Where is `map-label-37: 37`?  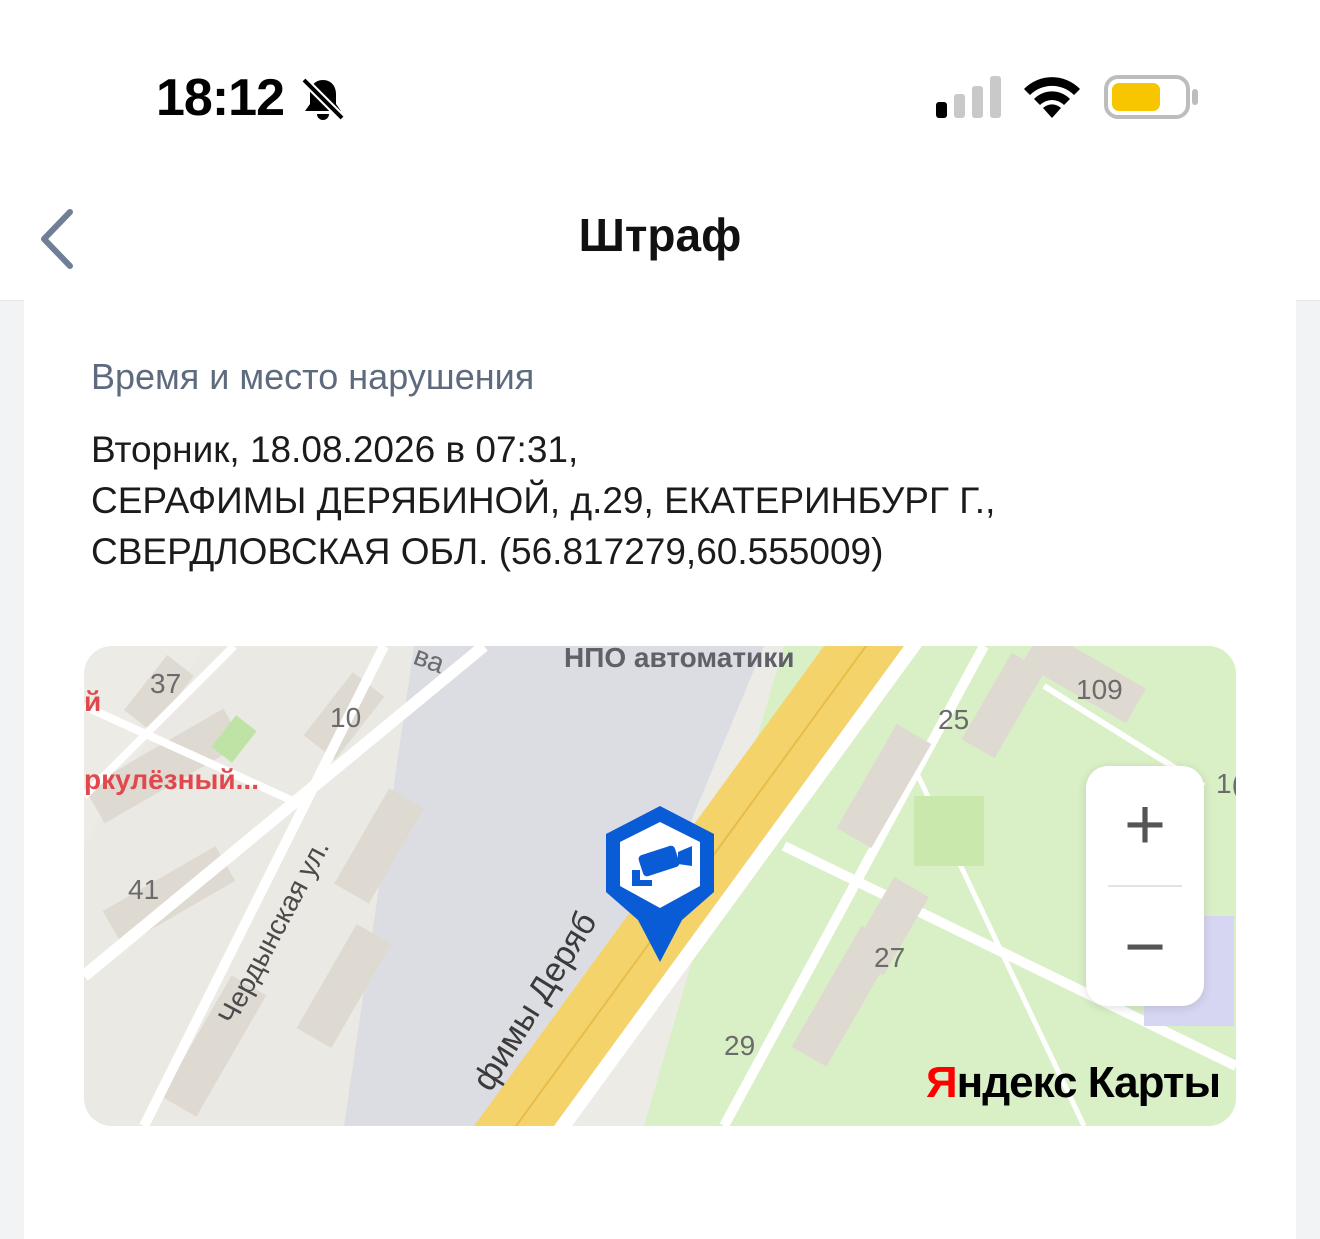 map-label-37: 37 is located at coordinates (166, 683).